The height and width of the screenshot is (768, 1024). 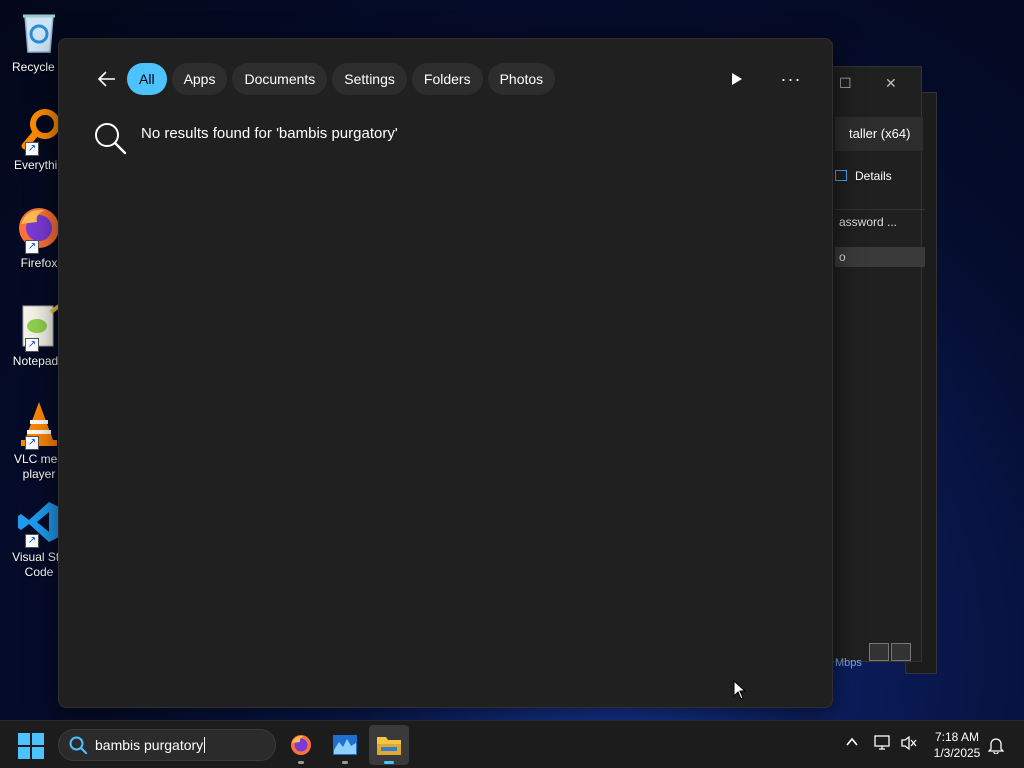 What do you see at coordinates (147, 79) in the screenshot?
I see `filter-all: All` at bounding box center [147, 79].